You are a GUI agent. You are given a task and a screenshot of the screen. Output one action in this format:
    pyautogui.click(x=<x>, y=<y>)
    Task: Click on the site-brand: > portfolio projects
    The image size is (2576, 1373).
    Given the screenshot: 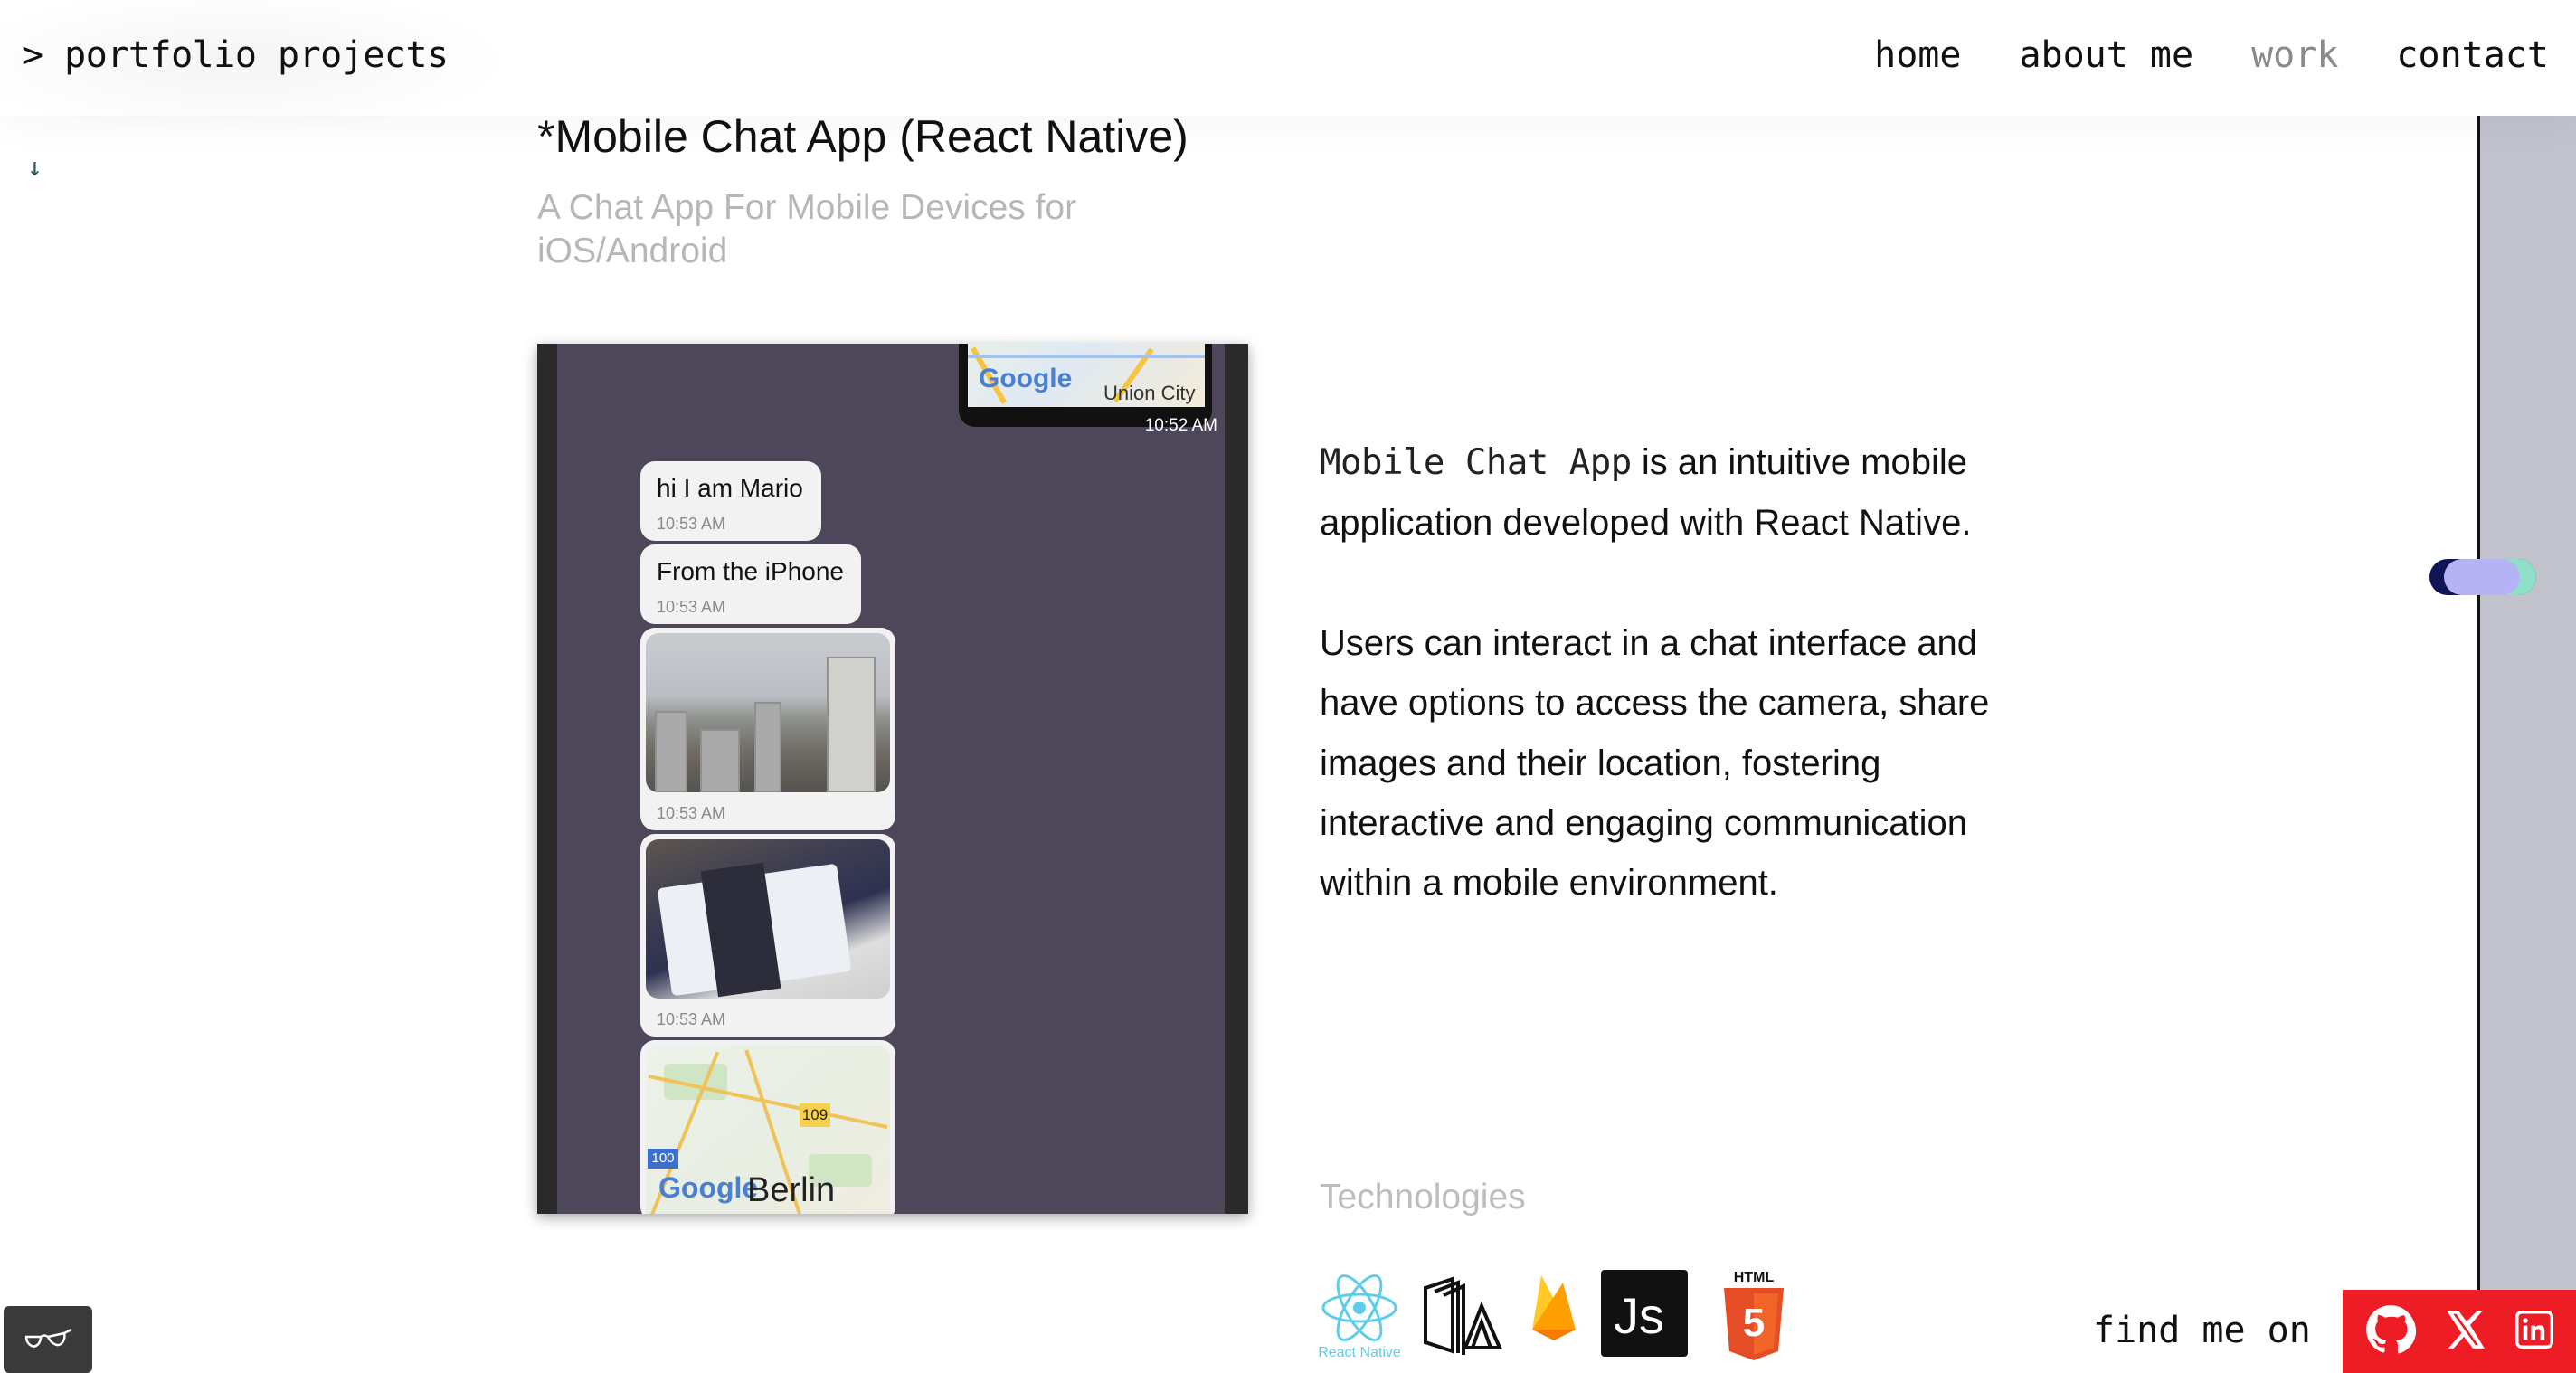 What is the action you would take?
    pyautogui.click(x=236, y=55)
    